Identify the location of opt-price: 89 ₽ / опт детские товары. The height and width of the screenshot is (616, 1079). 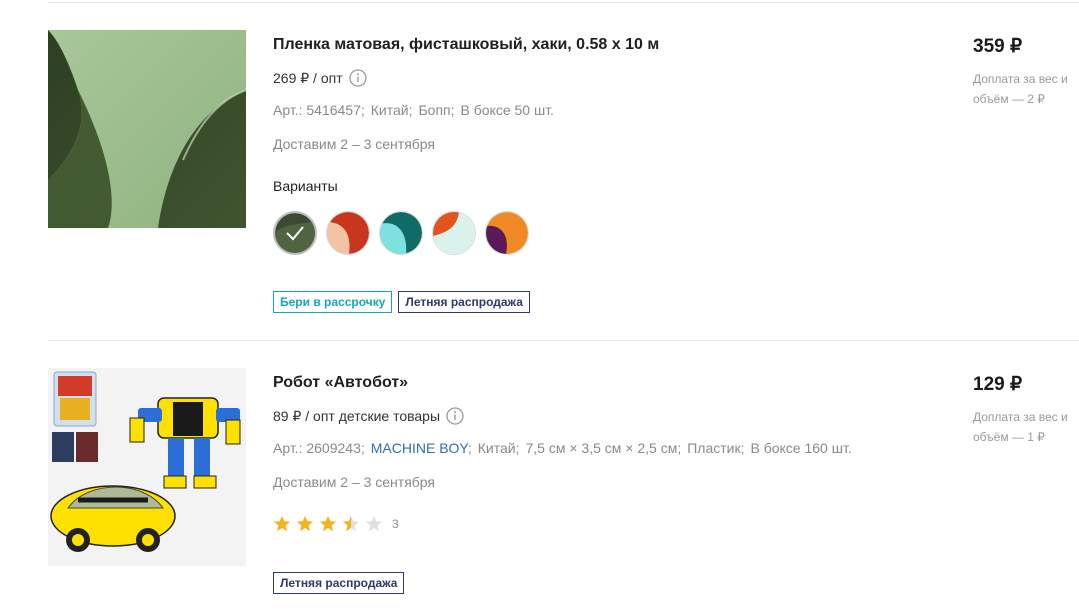
(357, 415).